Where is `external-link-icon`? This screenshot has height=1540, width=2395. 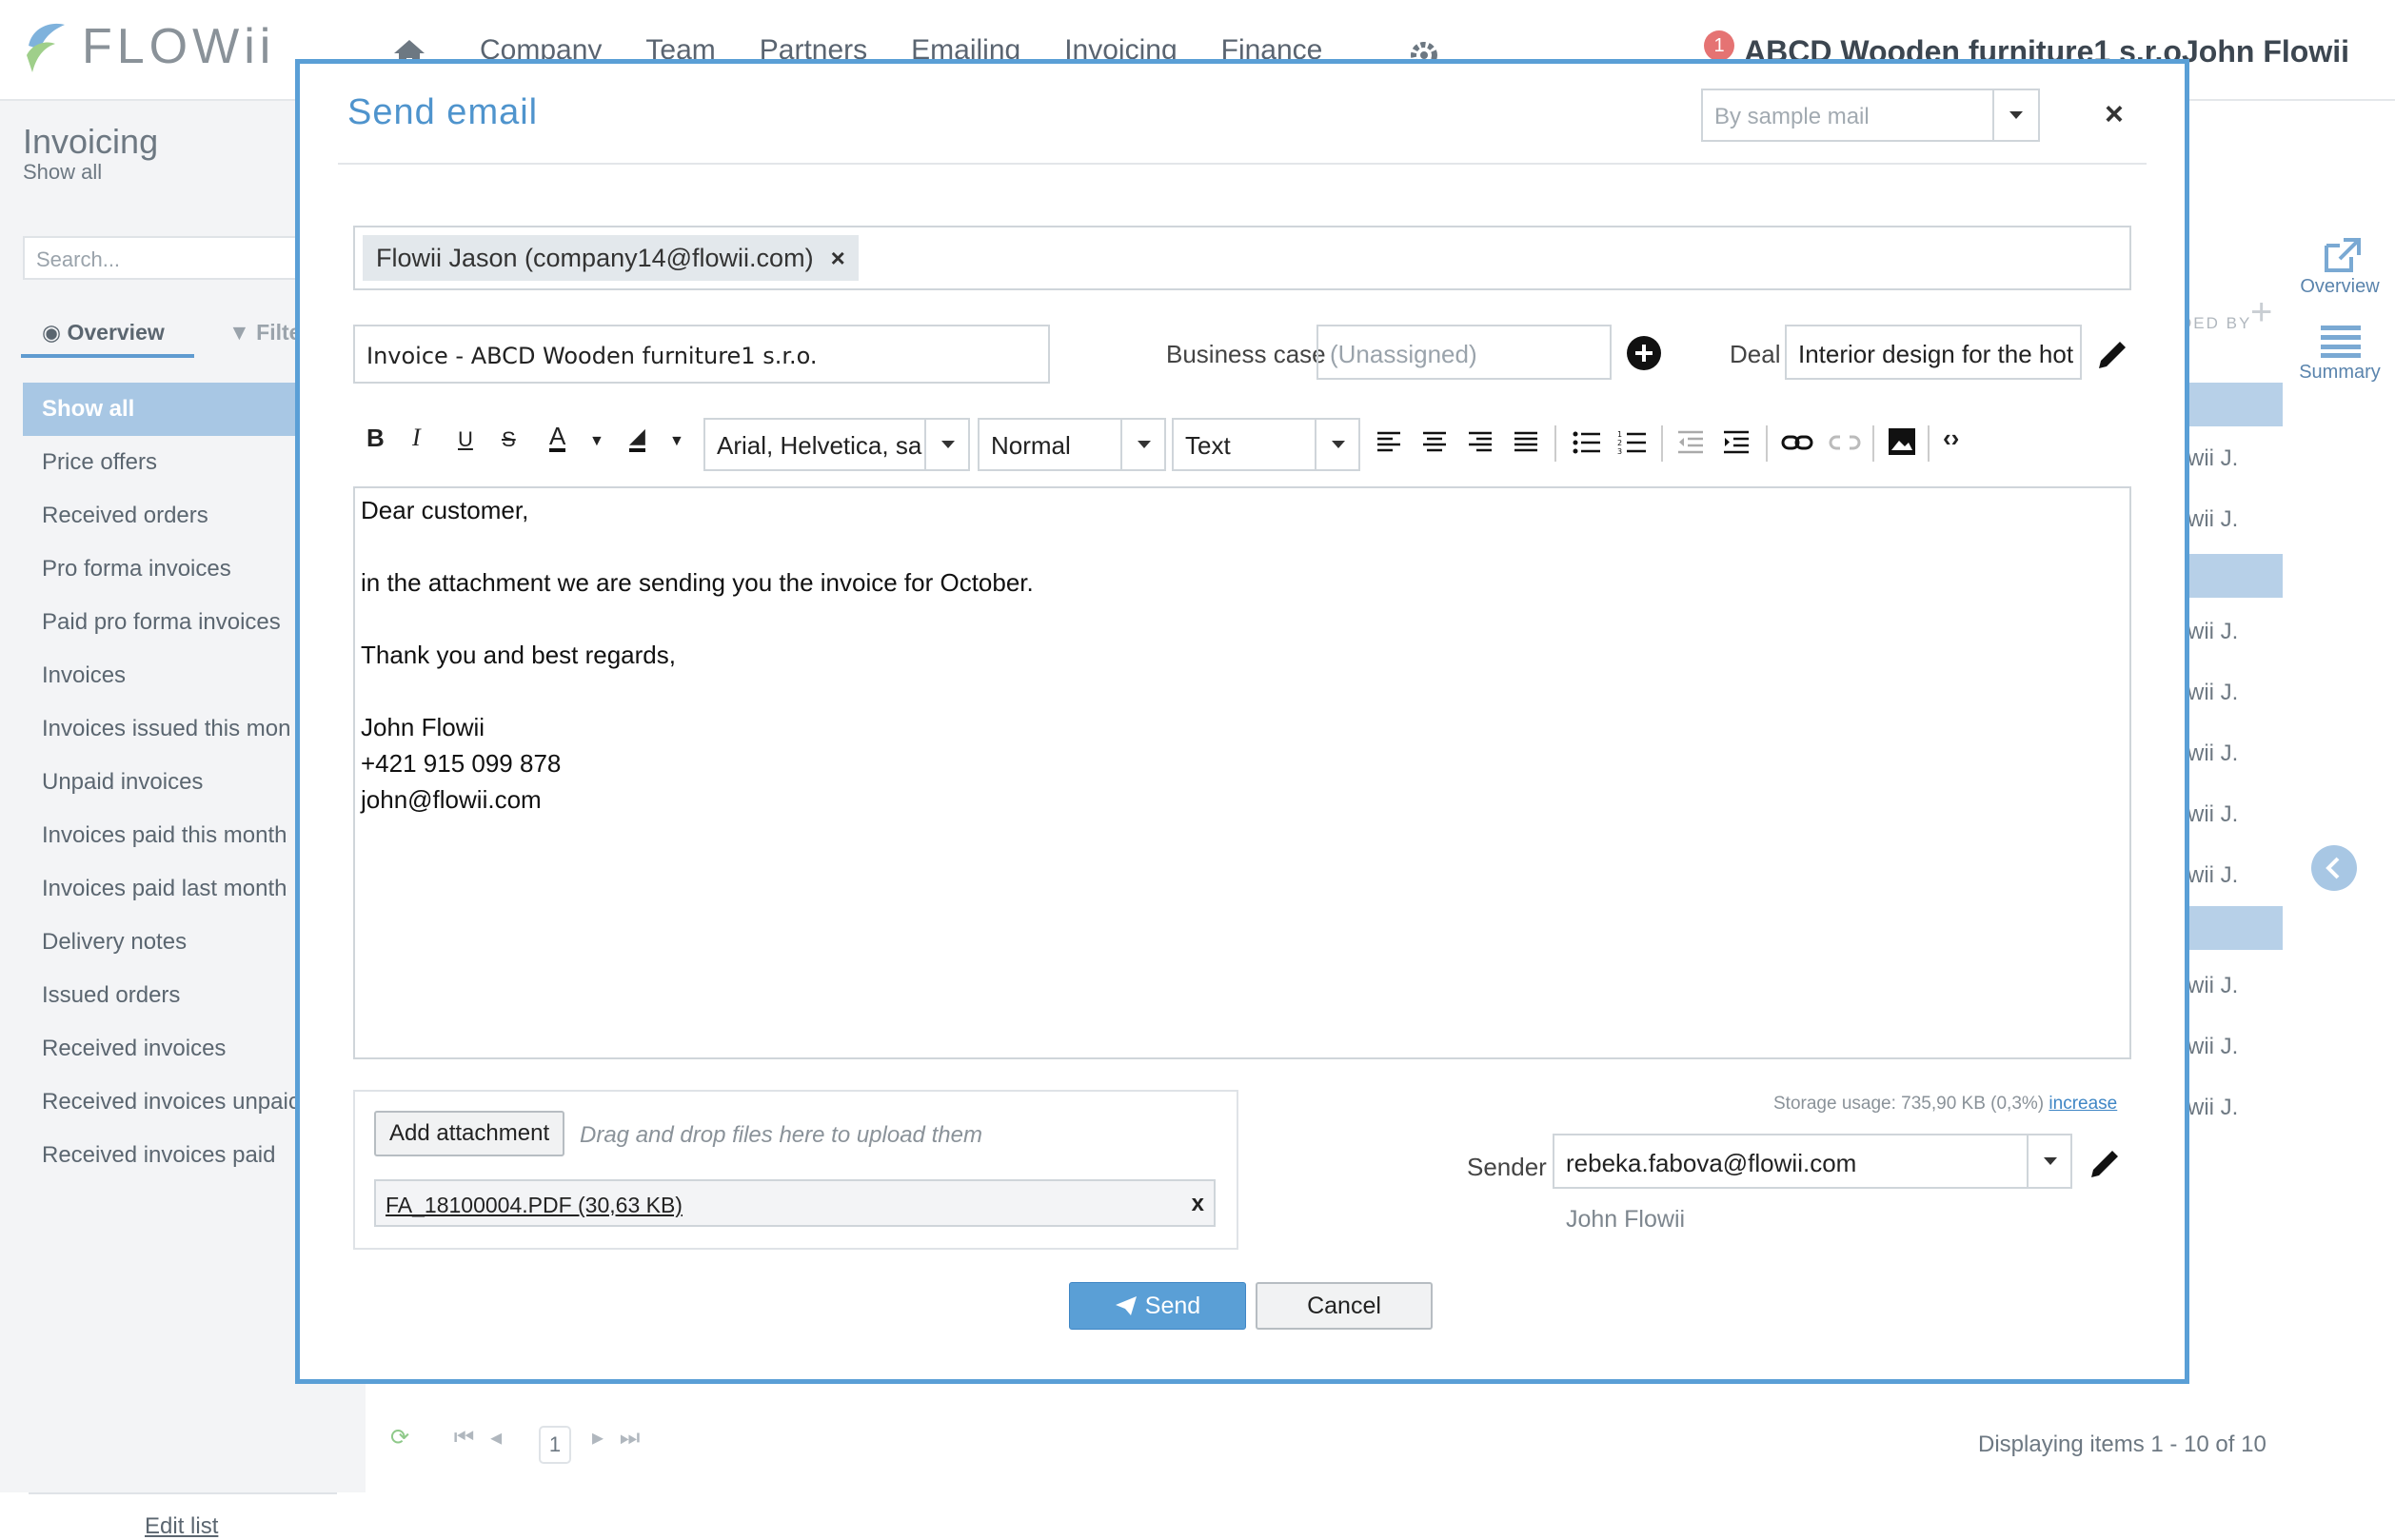 external-link-icon is located at coordinates (2343, 255).